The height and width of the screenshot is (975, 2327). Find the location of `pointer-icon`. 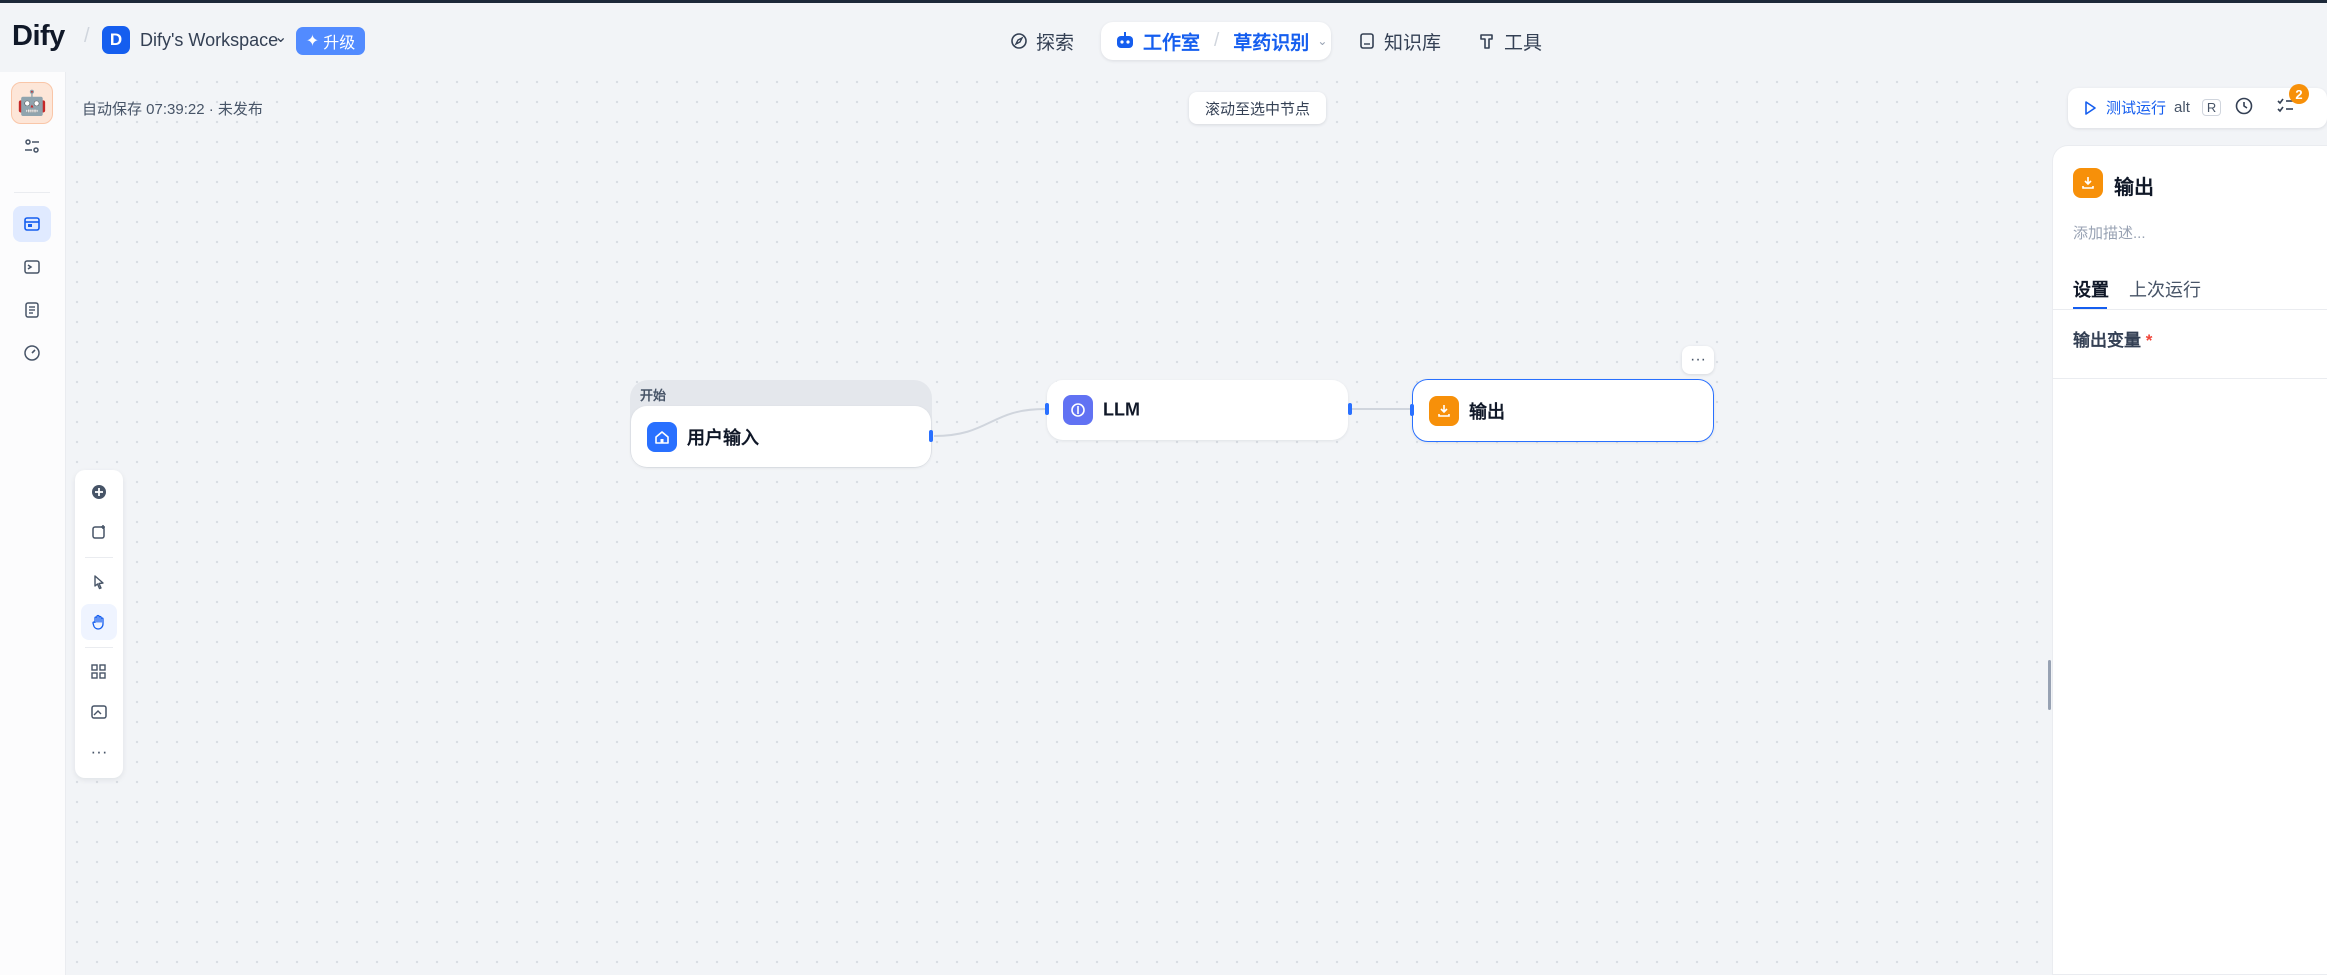

pointer-icon is located at coordinates (99, 582).